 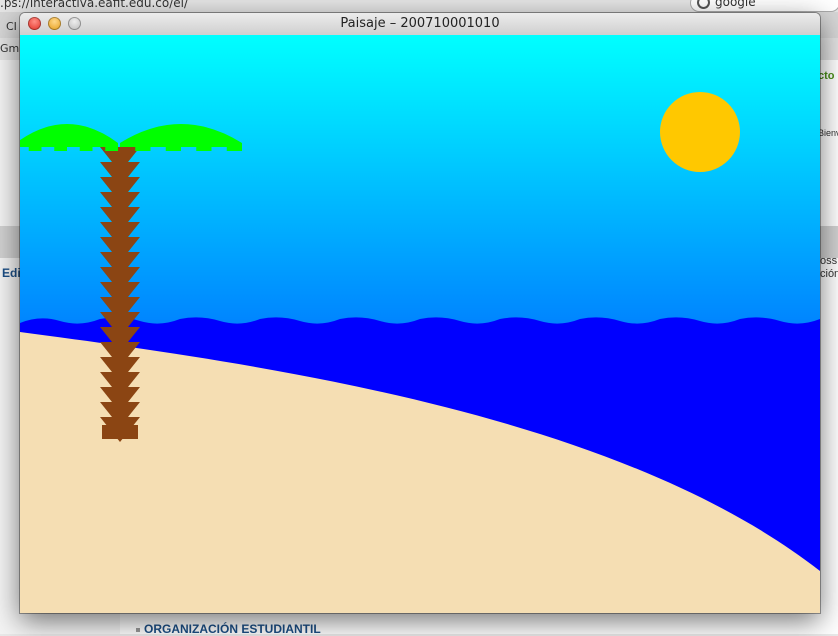 I want to click on page-left-text: Edi, so click(x=11, y=273).